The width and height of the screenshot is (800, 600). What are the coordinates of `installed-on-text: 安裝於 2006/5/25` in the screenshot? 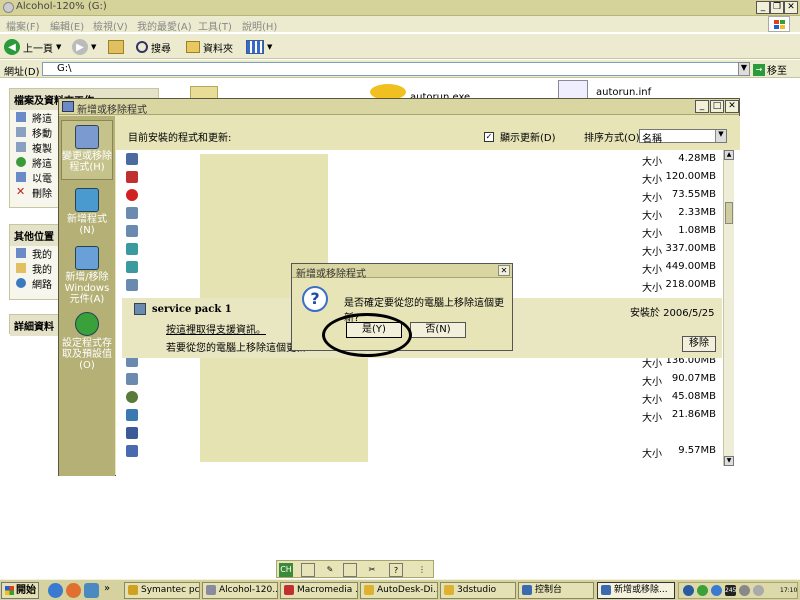 It's located at (672, 313).